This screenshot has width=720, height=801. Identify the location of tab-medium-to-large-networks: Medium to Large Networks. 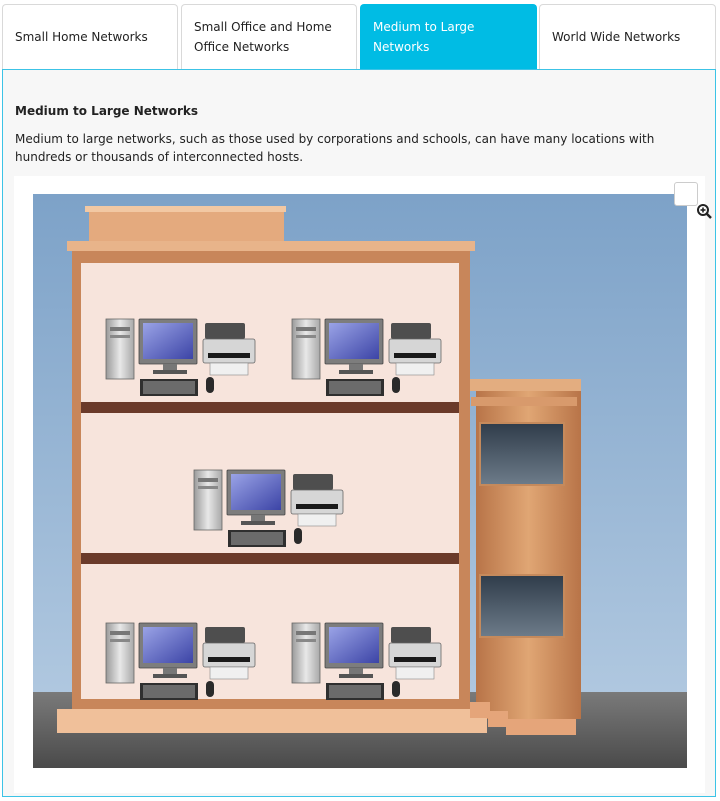
(448, 36).